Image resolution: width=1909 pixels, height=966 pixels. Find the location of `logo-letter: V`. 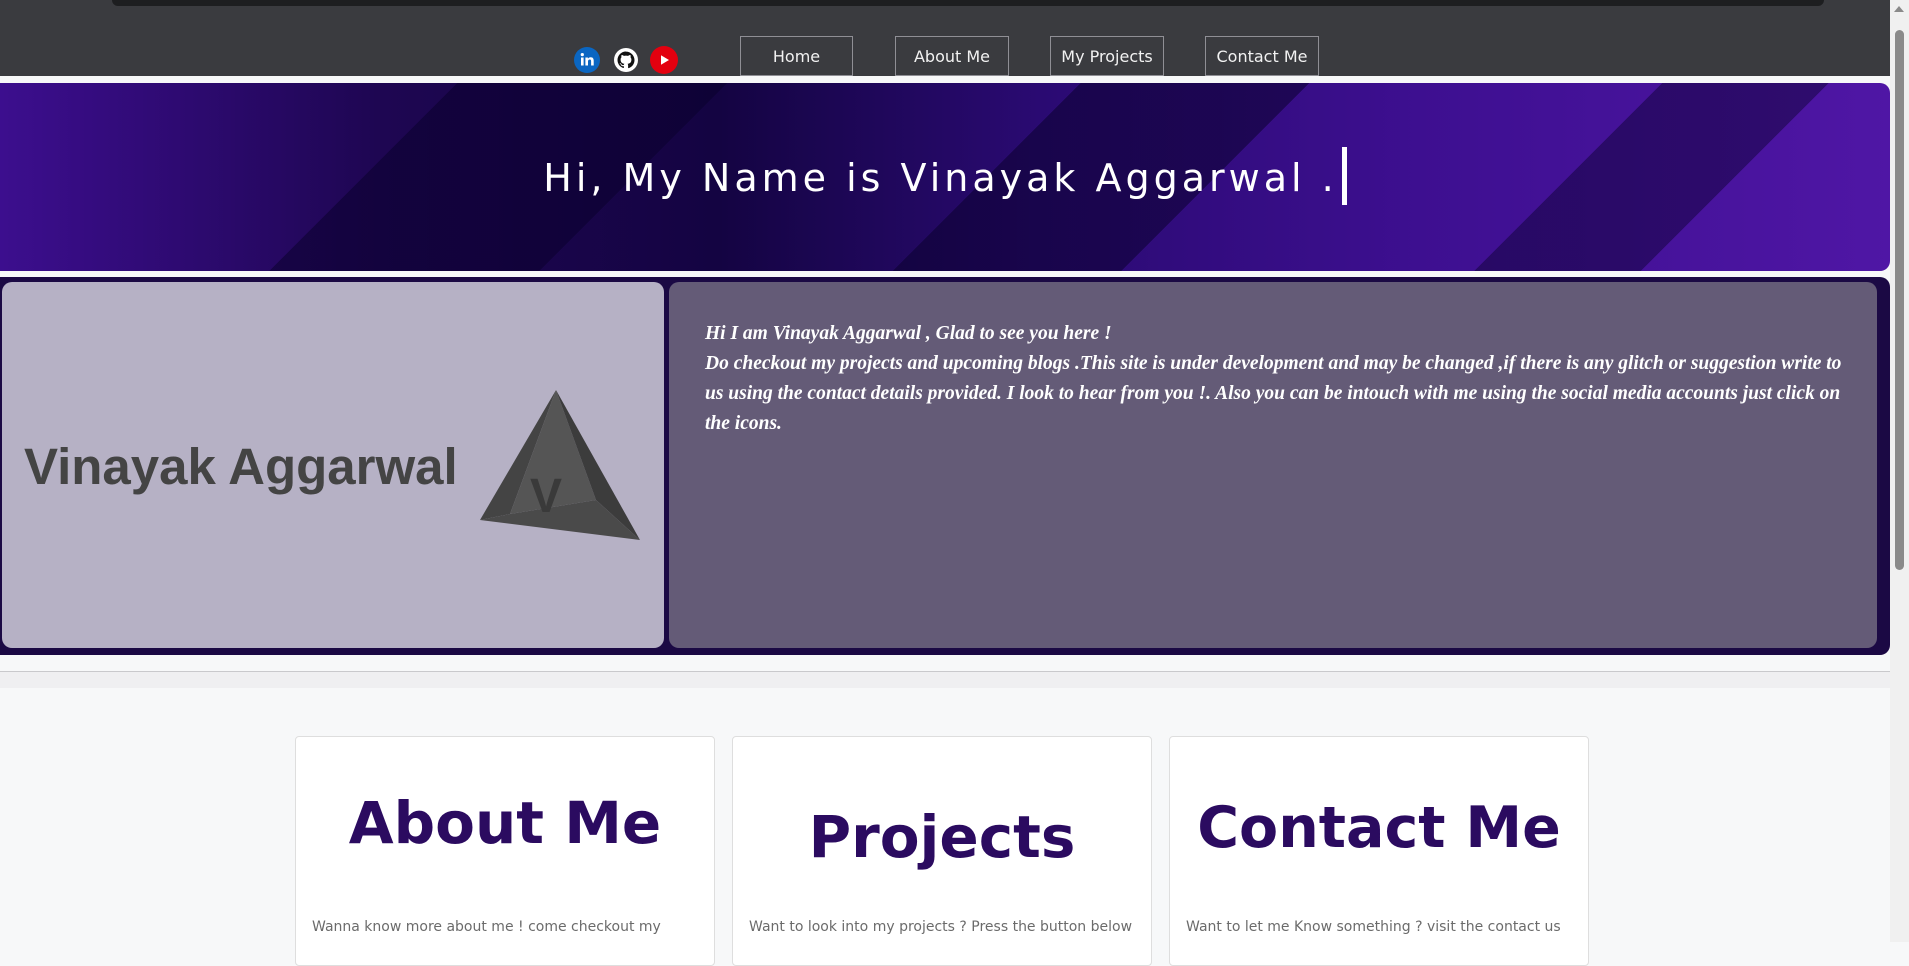

logo-letter: V is located at coordinates (546, 496).